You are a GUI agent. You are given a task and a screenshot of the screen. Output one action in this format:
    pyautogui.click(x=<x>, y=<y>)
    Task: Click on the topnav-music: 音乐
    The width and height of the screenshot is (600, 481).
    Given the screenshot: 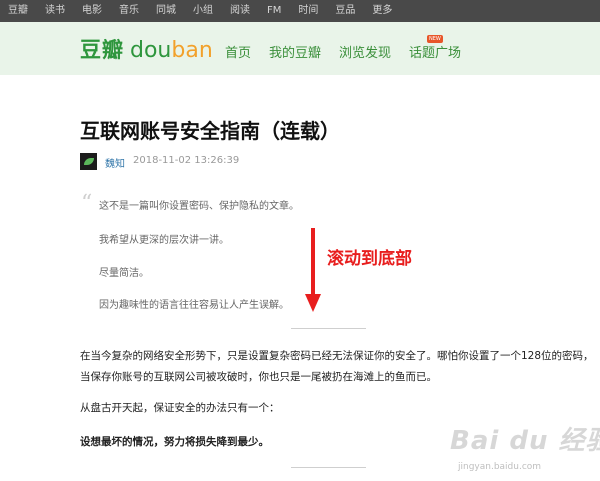 What is the action you would take?
    pyautogui.click(x=129, y=11)
    